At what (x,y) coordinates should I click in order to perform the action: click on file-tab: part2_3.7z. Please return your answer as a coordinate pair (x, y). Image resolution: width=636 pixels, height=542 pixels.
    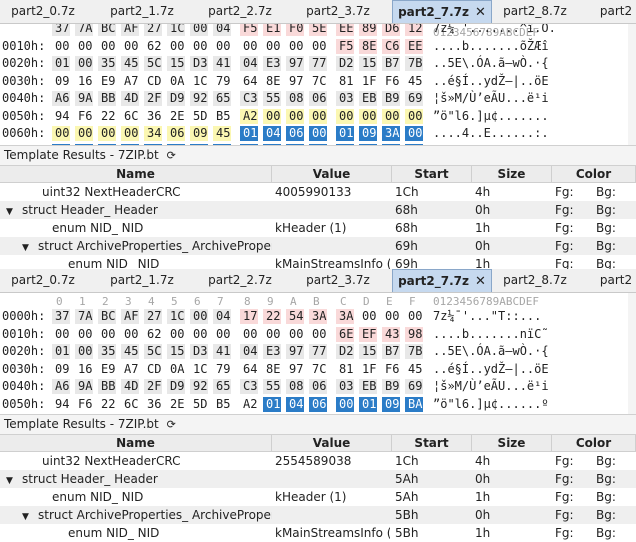
    Looking at the image, I should click on (338, 280).